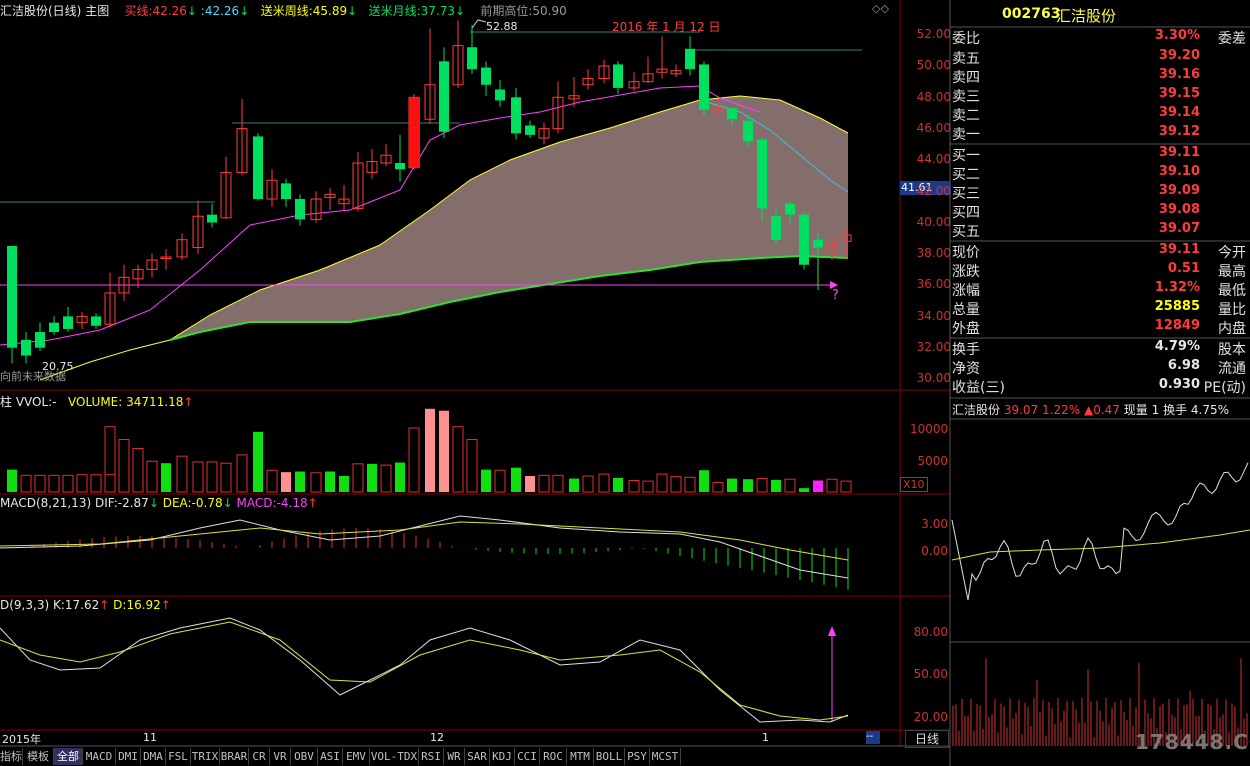 This screenshot has width=1250, height=766. I want to click on tab-wr: WR, so click(454, 756).